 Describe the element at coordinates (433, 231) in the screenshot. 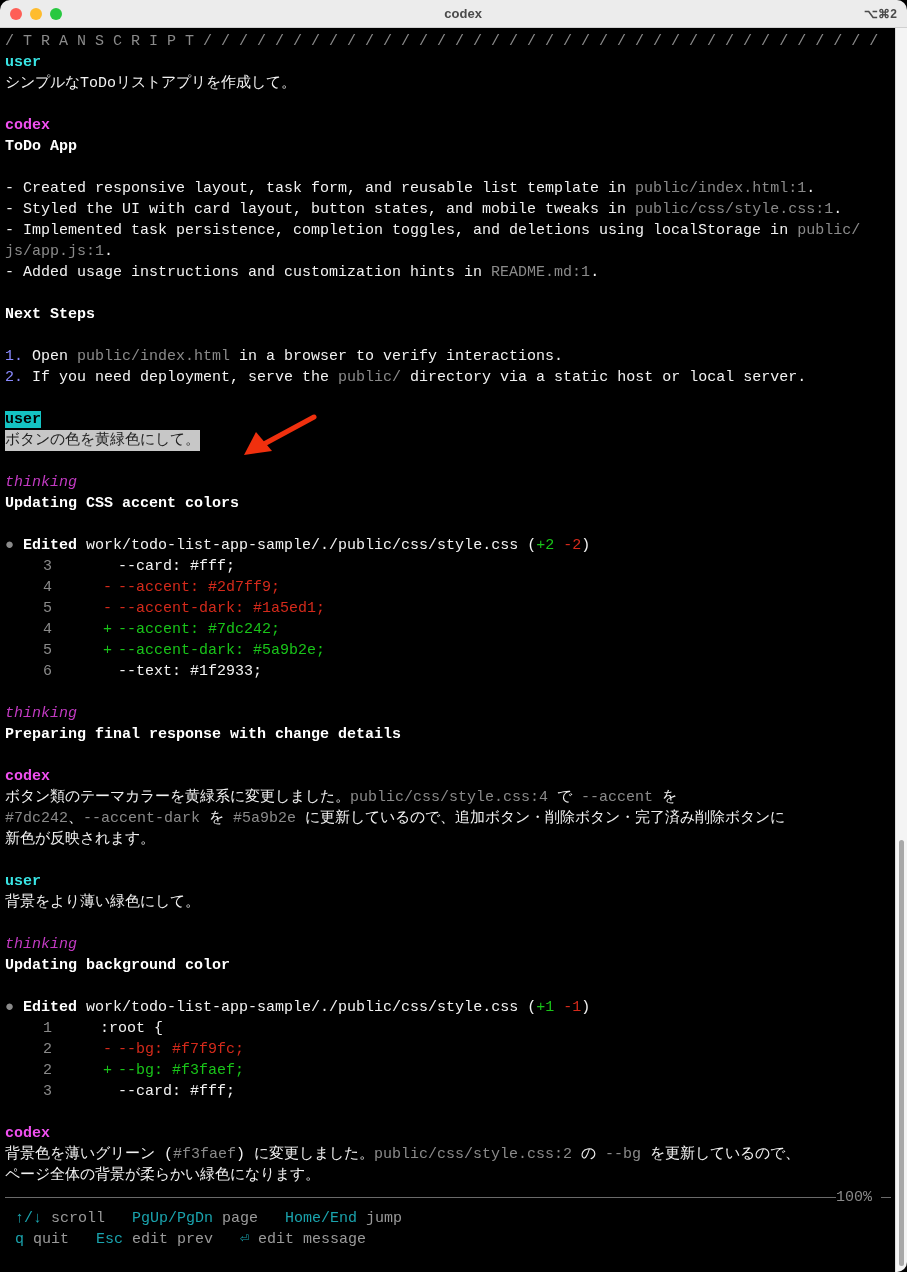

I see `message-line: - Implemented task persistence, completion toggles, and deletions using localStorage in public/` at that location.